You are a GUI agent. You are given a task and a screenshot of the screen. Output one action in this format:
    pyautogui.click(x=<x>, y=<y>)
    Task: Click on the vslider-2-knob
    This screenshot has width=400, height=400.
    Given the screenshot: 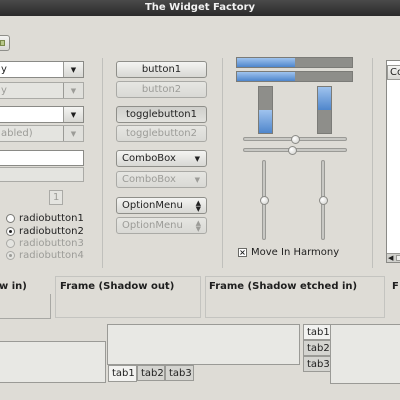 What is the action you would take?
    pyautogui.click(x=323, y=200)
    